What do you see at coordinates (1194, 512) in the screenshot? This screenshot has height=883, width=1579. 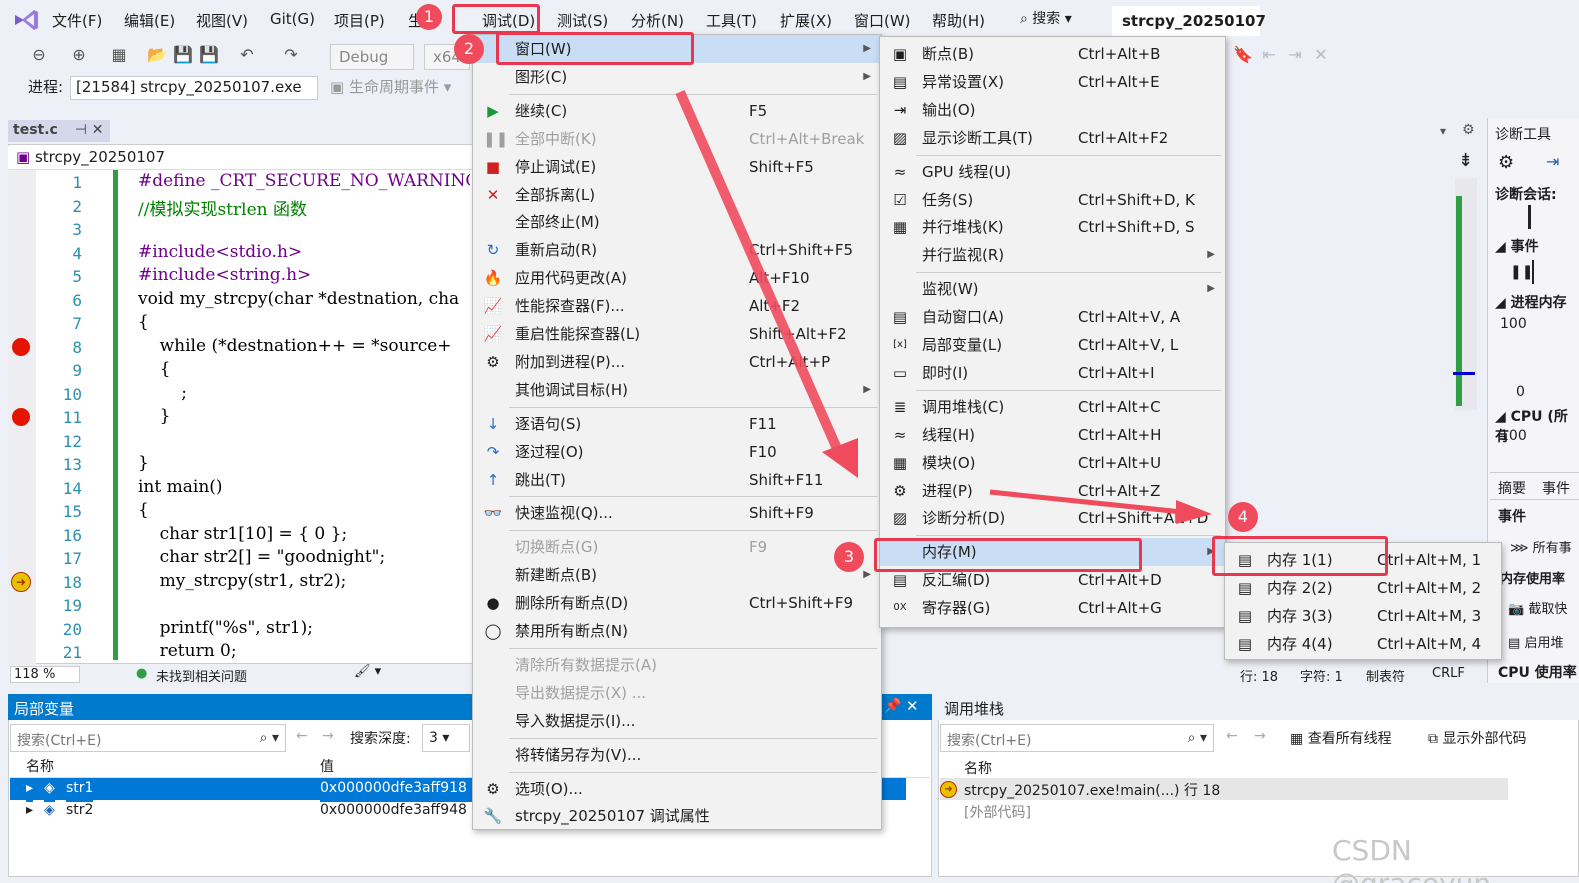 I see `arrowhead-memory1` at bounding box center [1194, 512].